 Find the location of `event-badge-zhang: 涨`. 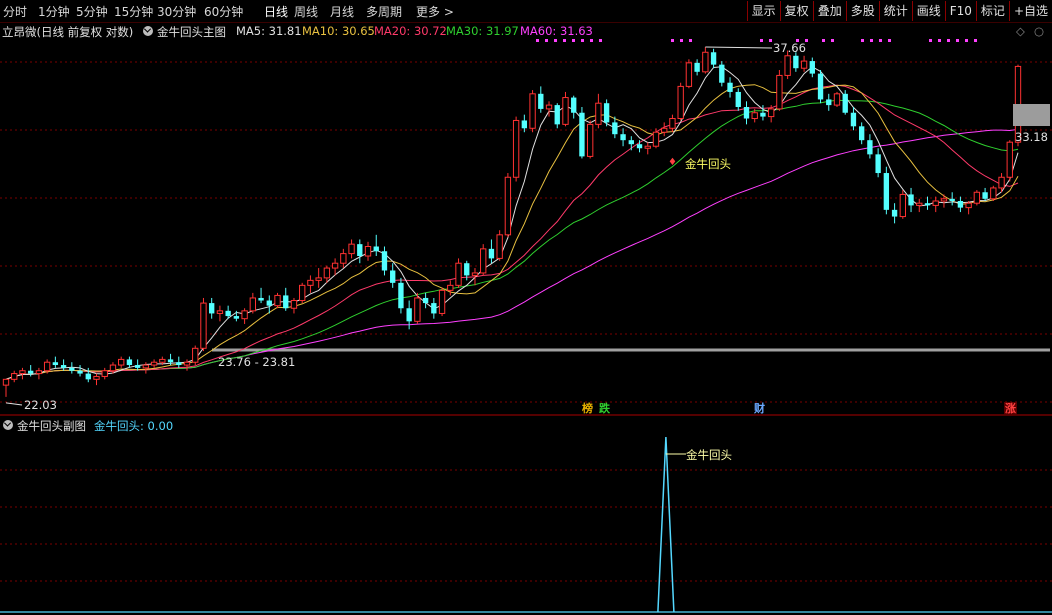

event-badge-zhang: 涨 is located at coordinates (1010, 408).